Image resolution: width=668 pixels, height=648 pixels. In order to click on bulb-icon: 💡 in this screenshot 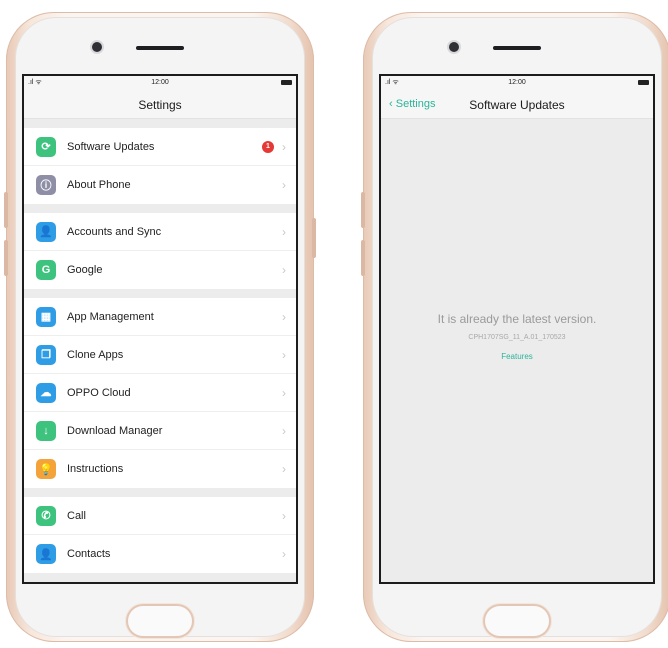, I will do `click(46, 469)`.